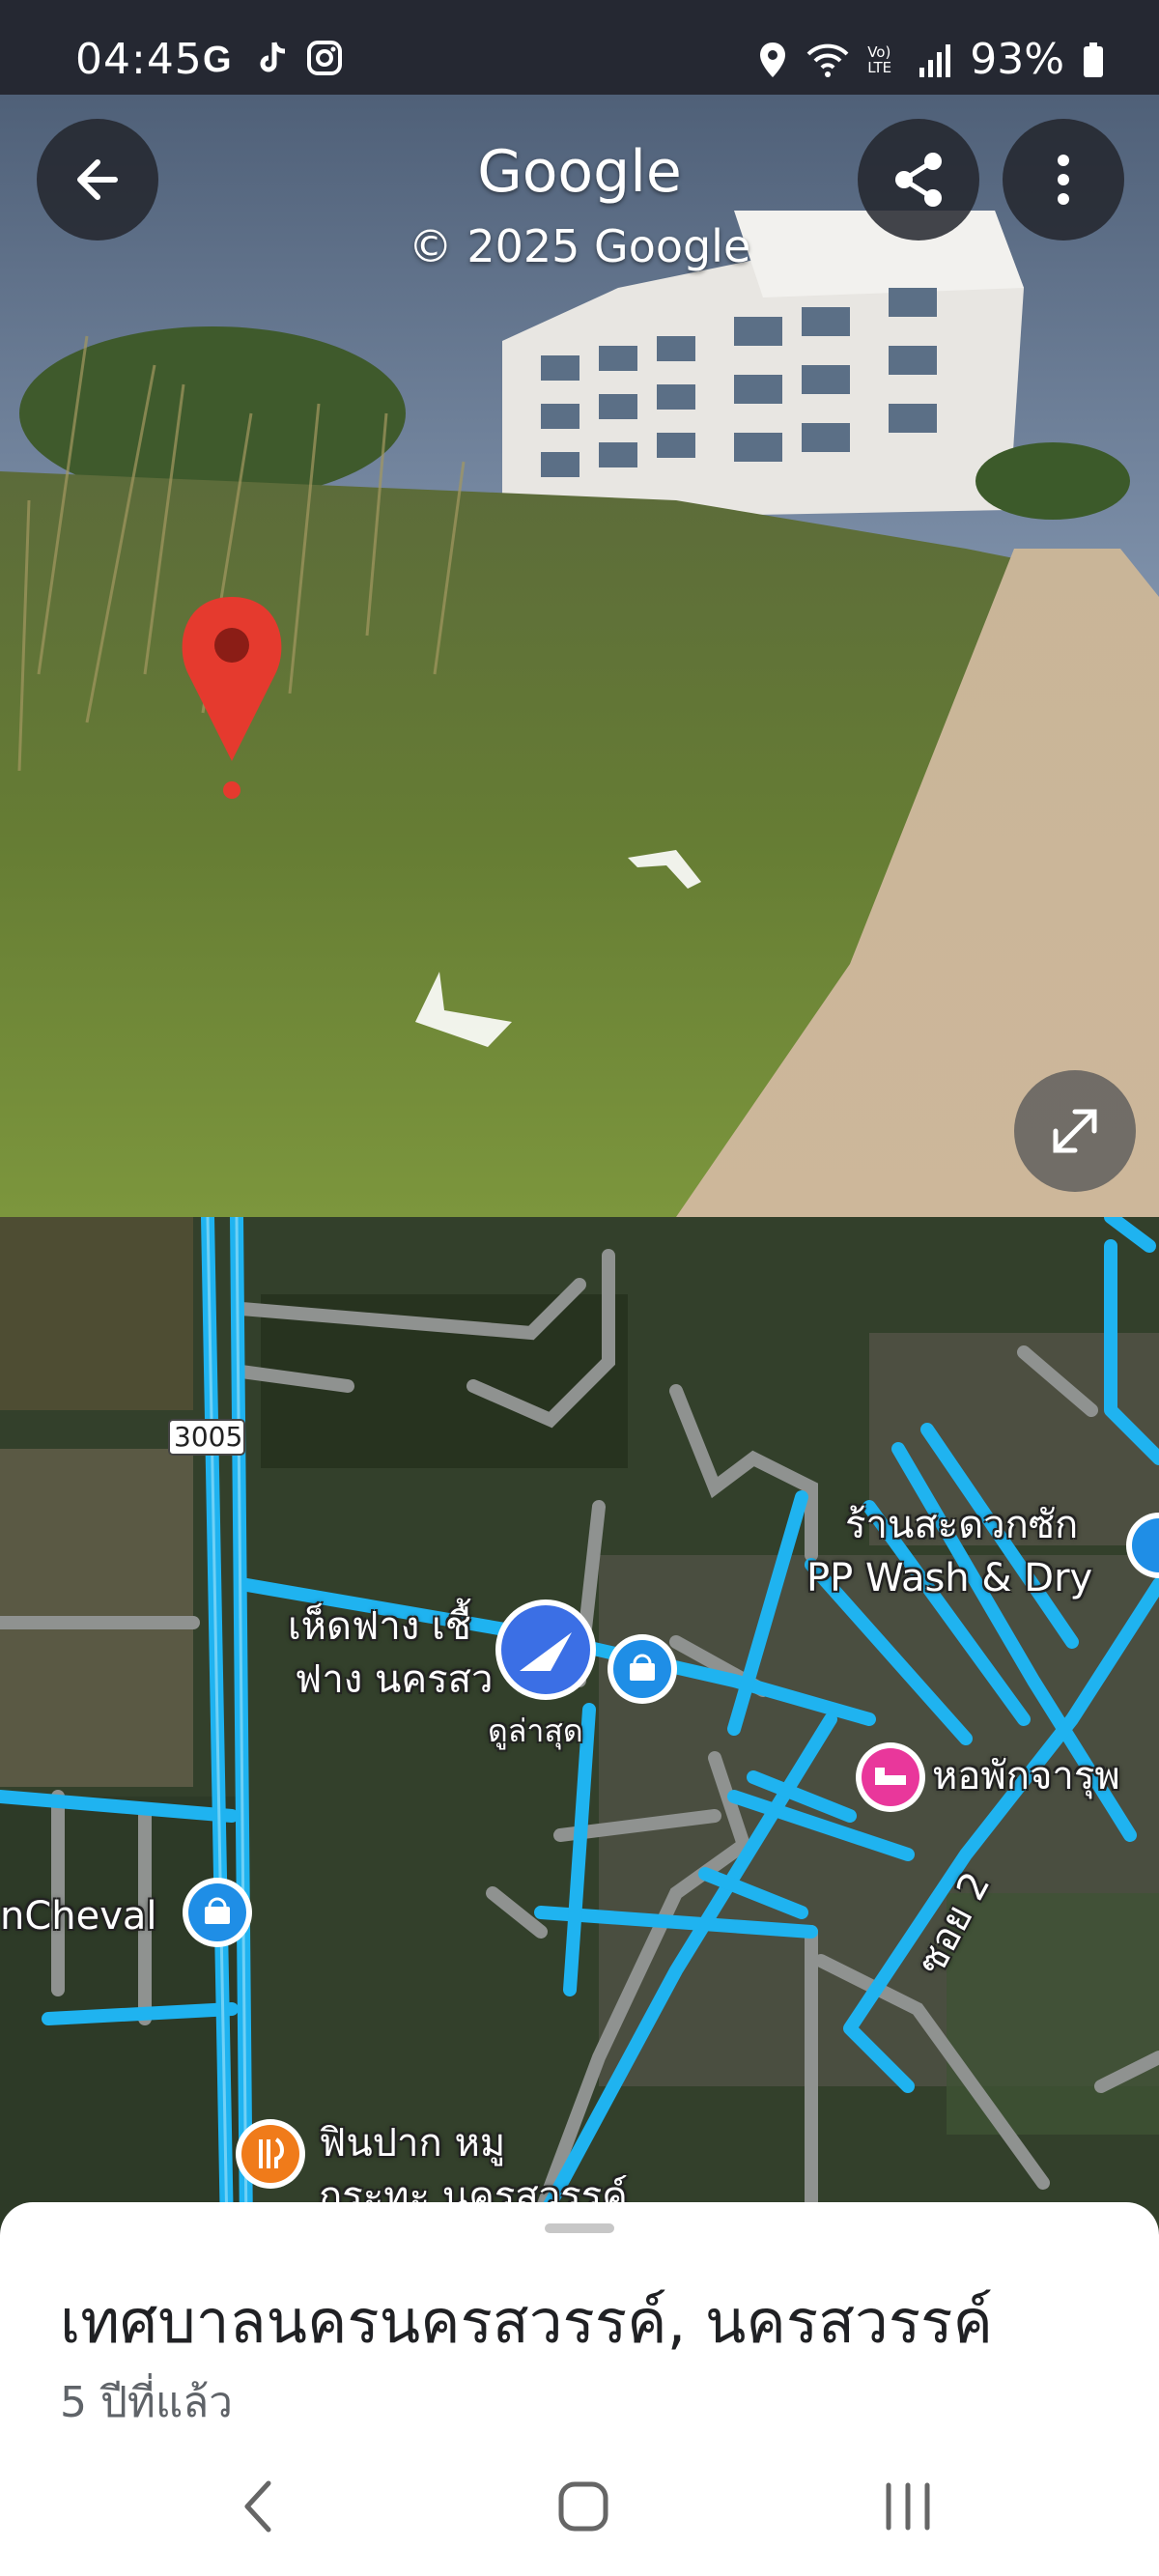 The width and height of the screenshot is (1159, 2576). Describe the element at coordinates (879, 59) in the screenshot. I see `volte-icon: Vo) LTE` at that location.